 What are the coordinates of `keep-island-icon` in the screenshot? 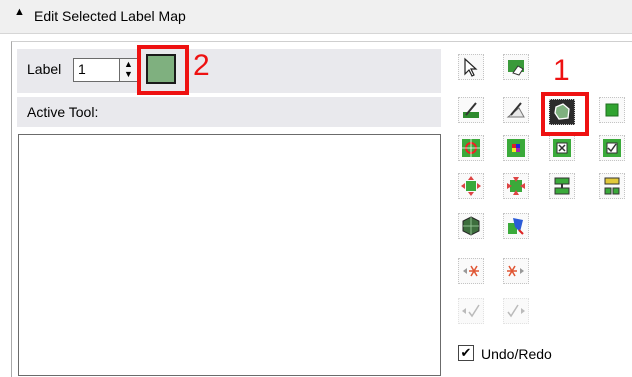 It's located at (612, 148).